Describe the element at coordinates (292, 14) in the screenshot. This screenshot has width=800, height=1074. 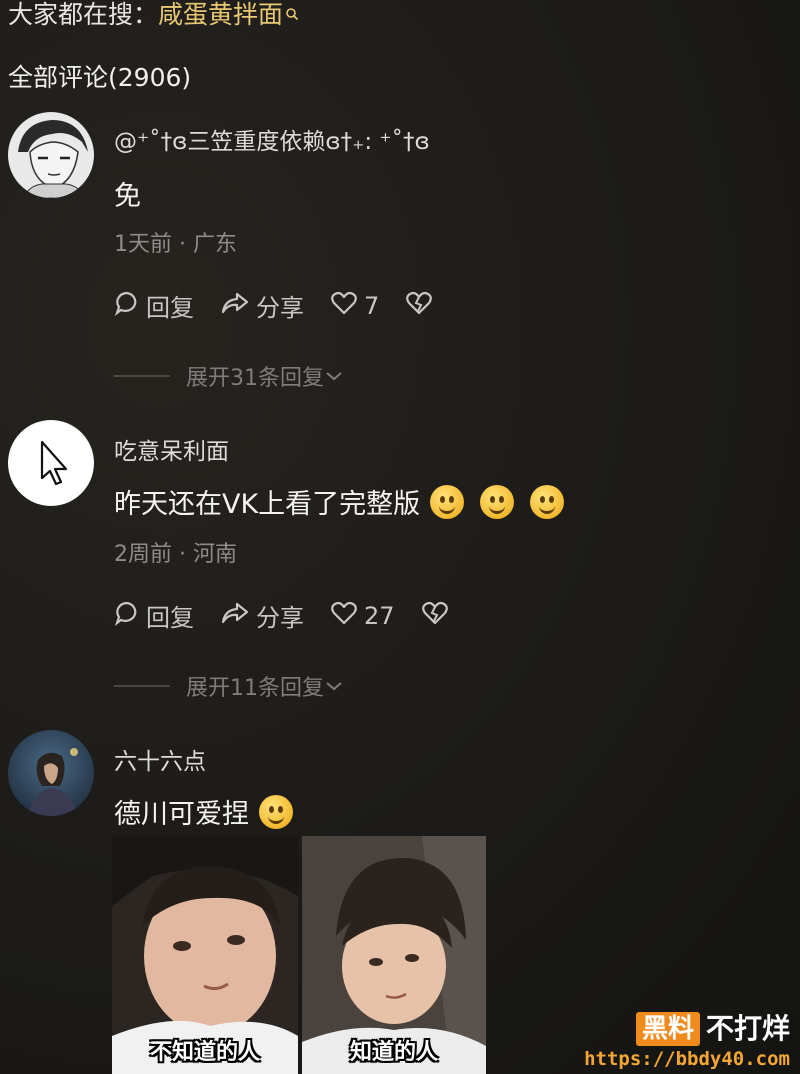
I see `search-icon` at that location.